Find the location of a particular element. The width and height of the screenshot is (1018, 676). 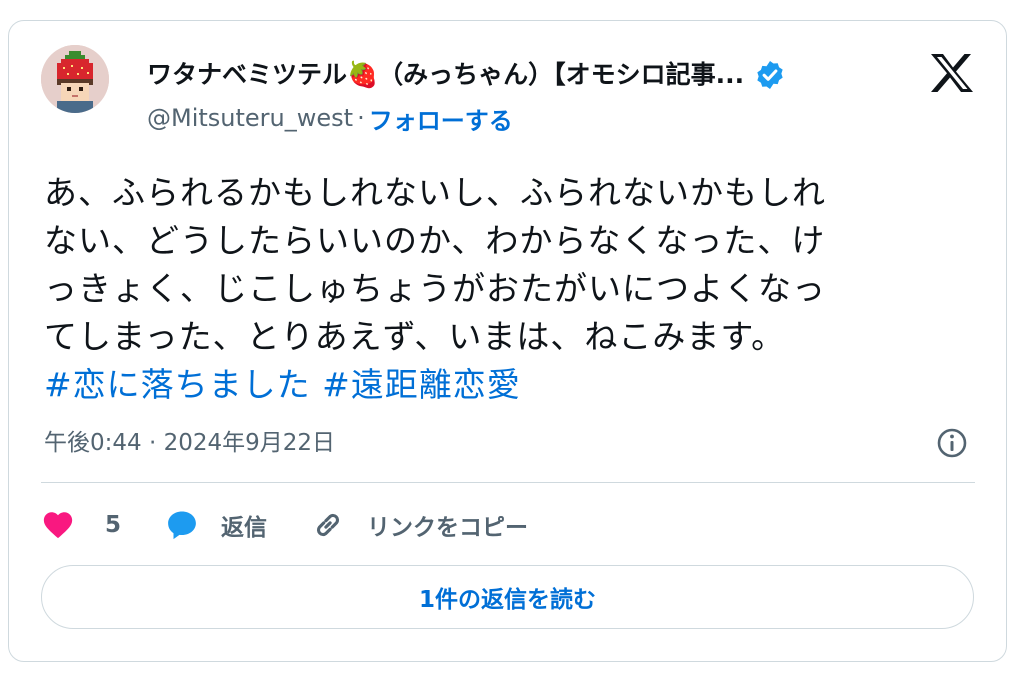

tweet-text-line: ない、どうしたらいいのか、わからなくなった、け is located at coordinates (435, 240).